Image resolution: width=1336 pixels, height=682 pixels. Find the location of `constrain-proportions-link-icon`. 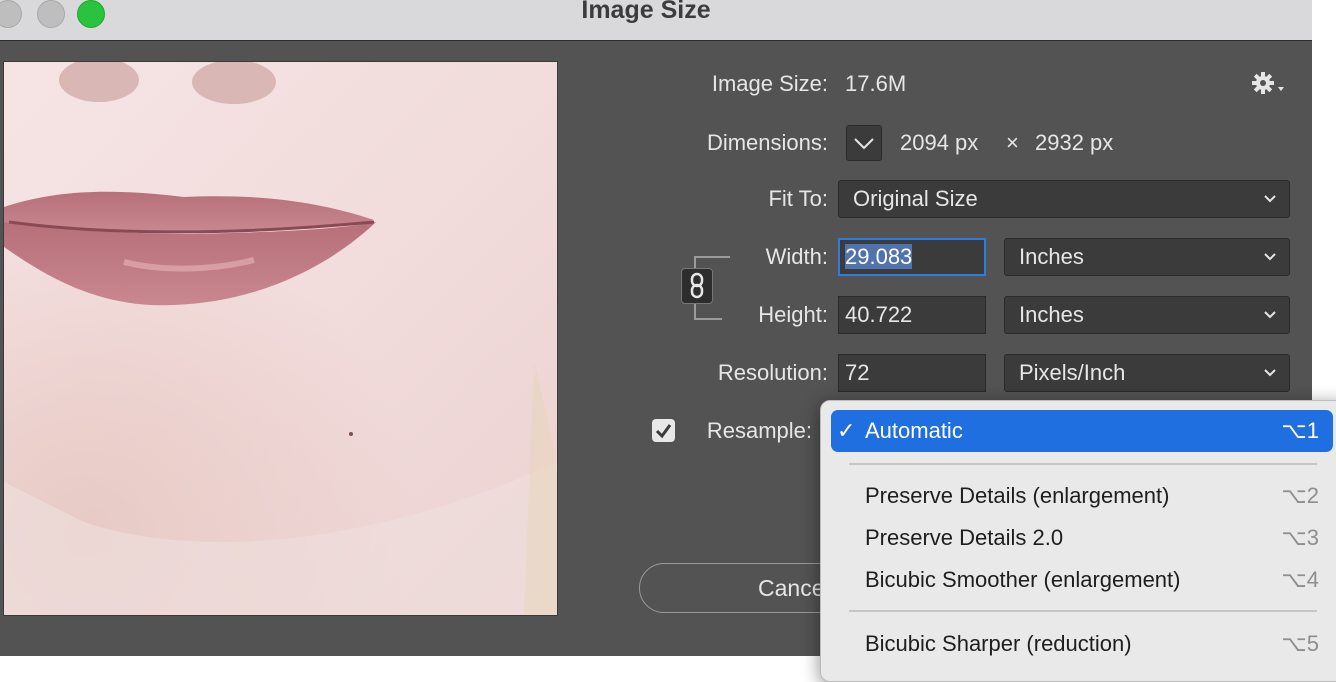

constrain-proportions-link-icon is located at coordinates (697, 286).